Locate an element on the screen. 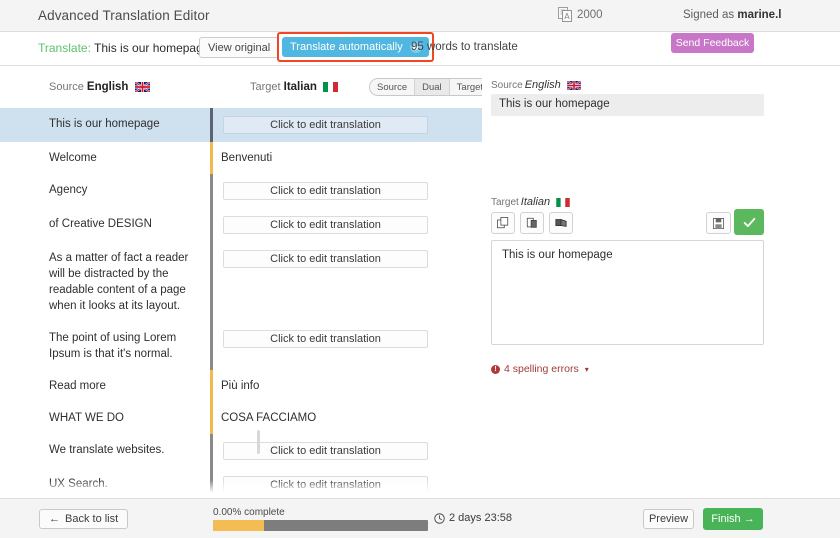  table-row: Agency Click to edit translation is located at coordinates (241, 191).